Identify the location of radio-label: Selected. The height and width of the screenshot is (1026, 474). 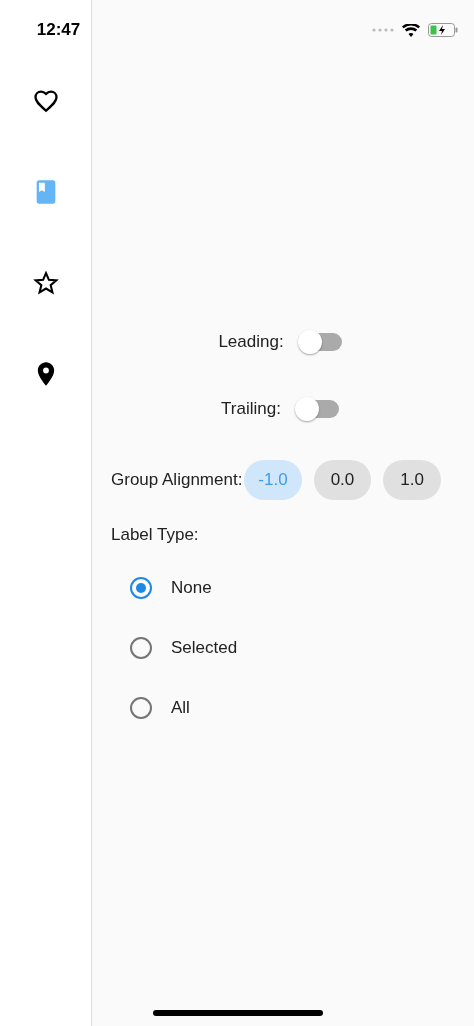
(204, 648).